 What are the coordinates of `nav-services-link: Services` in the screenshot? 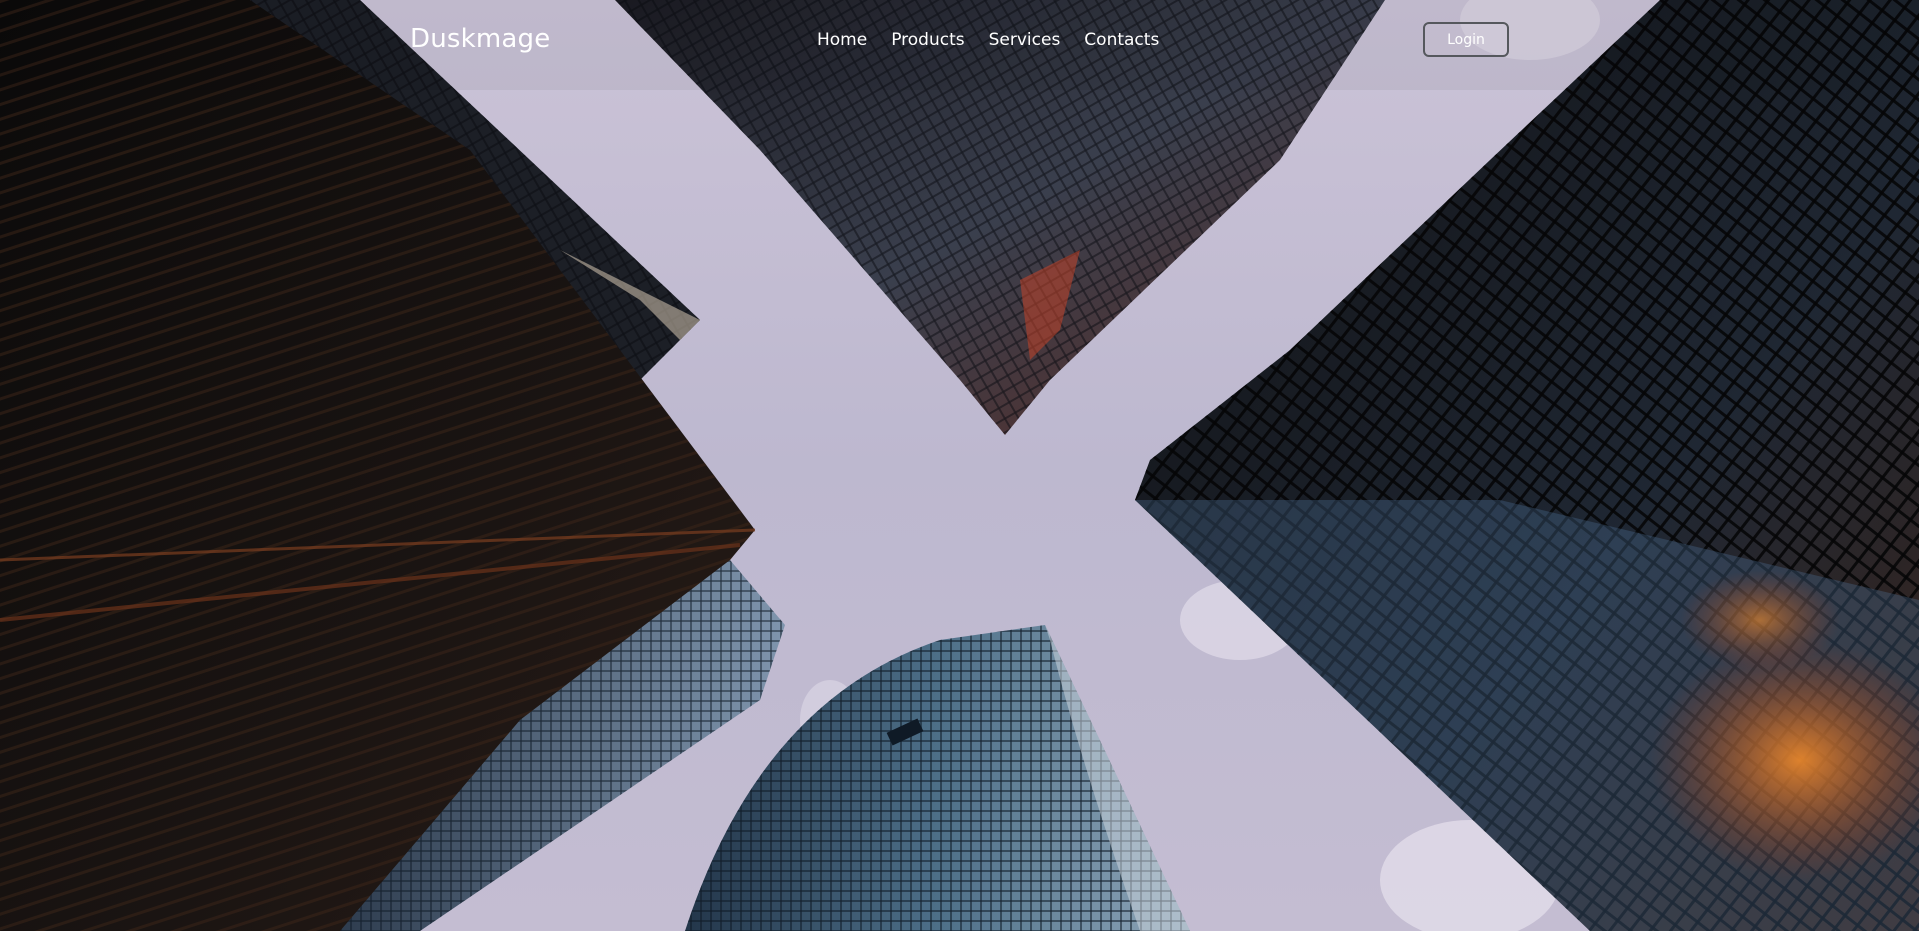 It's located at (1025, 40).